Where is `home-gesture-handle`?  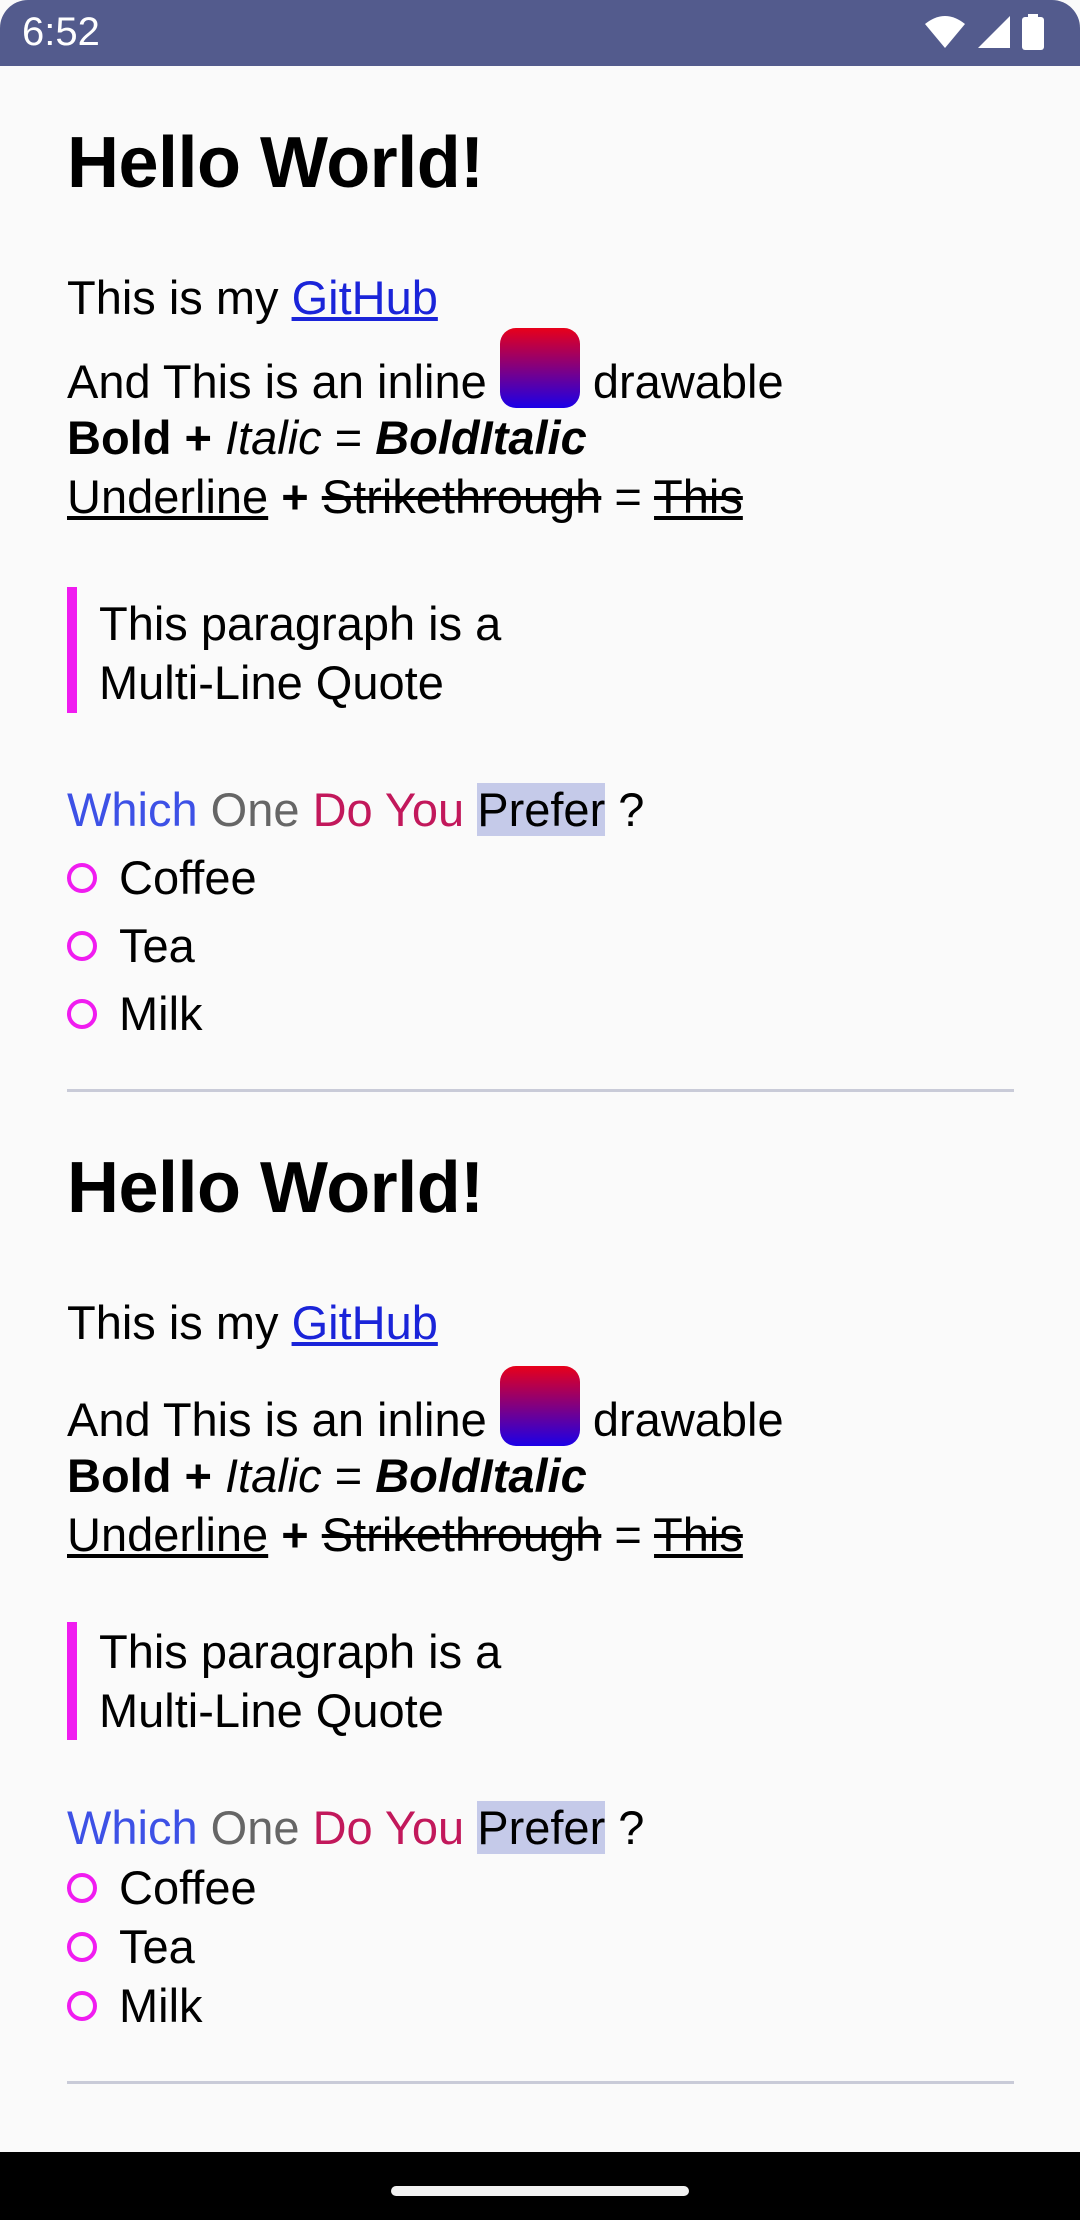
home-gesture-handle is located at coordinates (540, 2191).